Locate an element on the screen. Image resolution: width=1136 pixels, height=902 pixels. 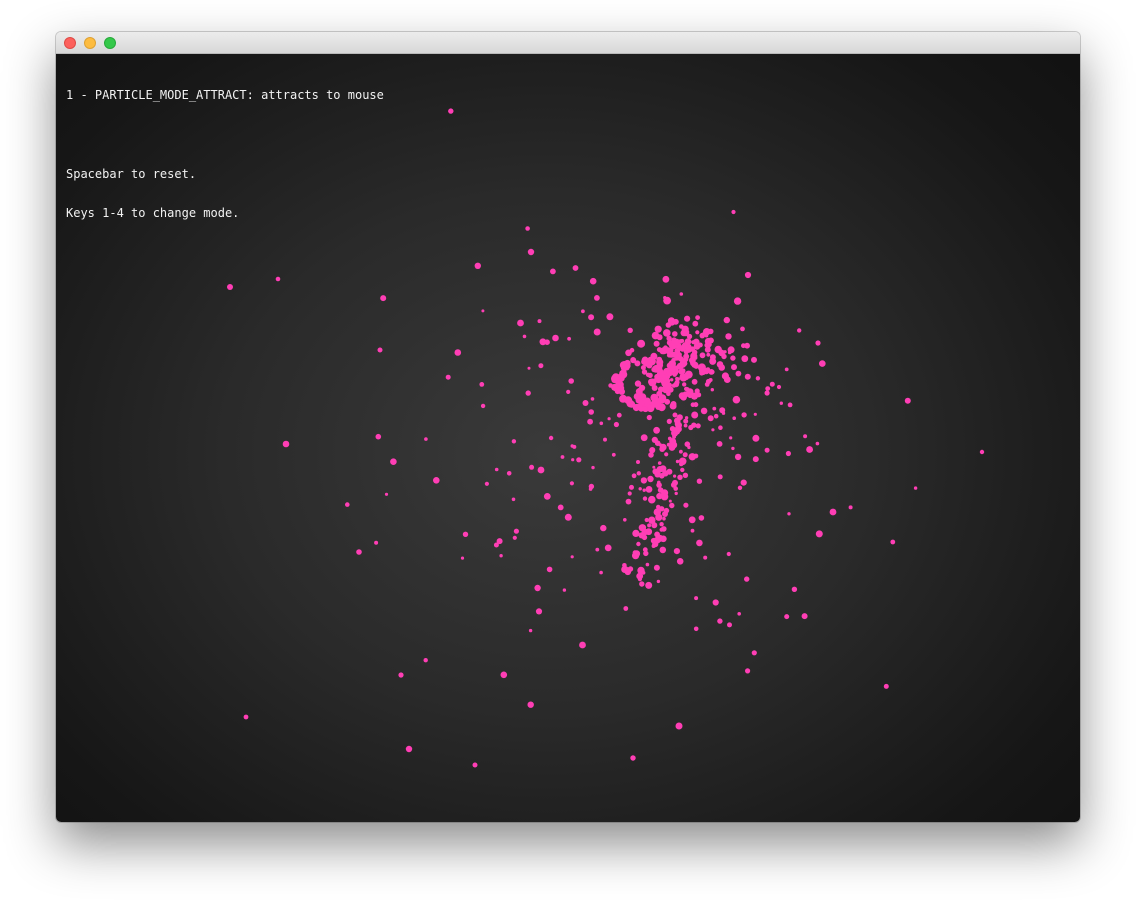
title-bar is located at coordinates (568, 43).